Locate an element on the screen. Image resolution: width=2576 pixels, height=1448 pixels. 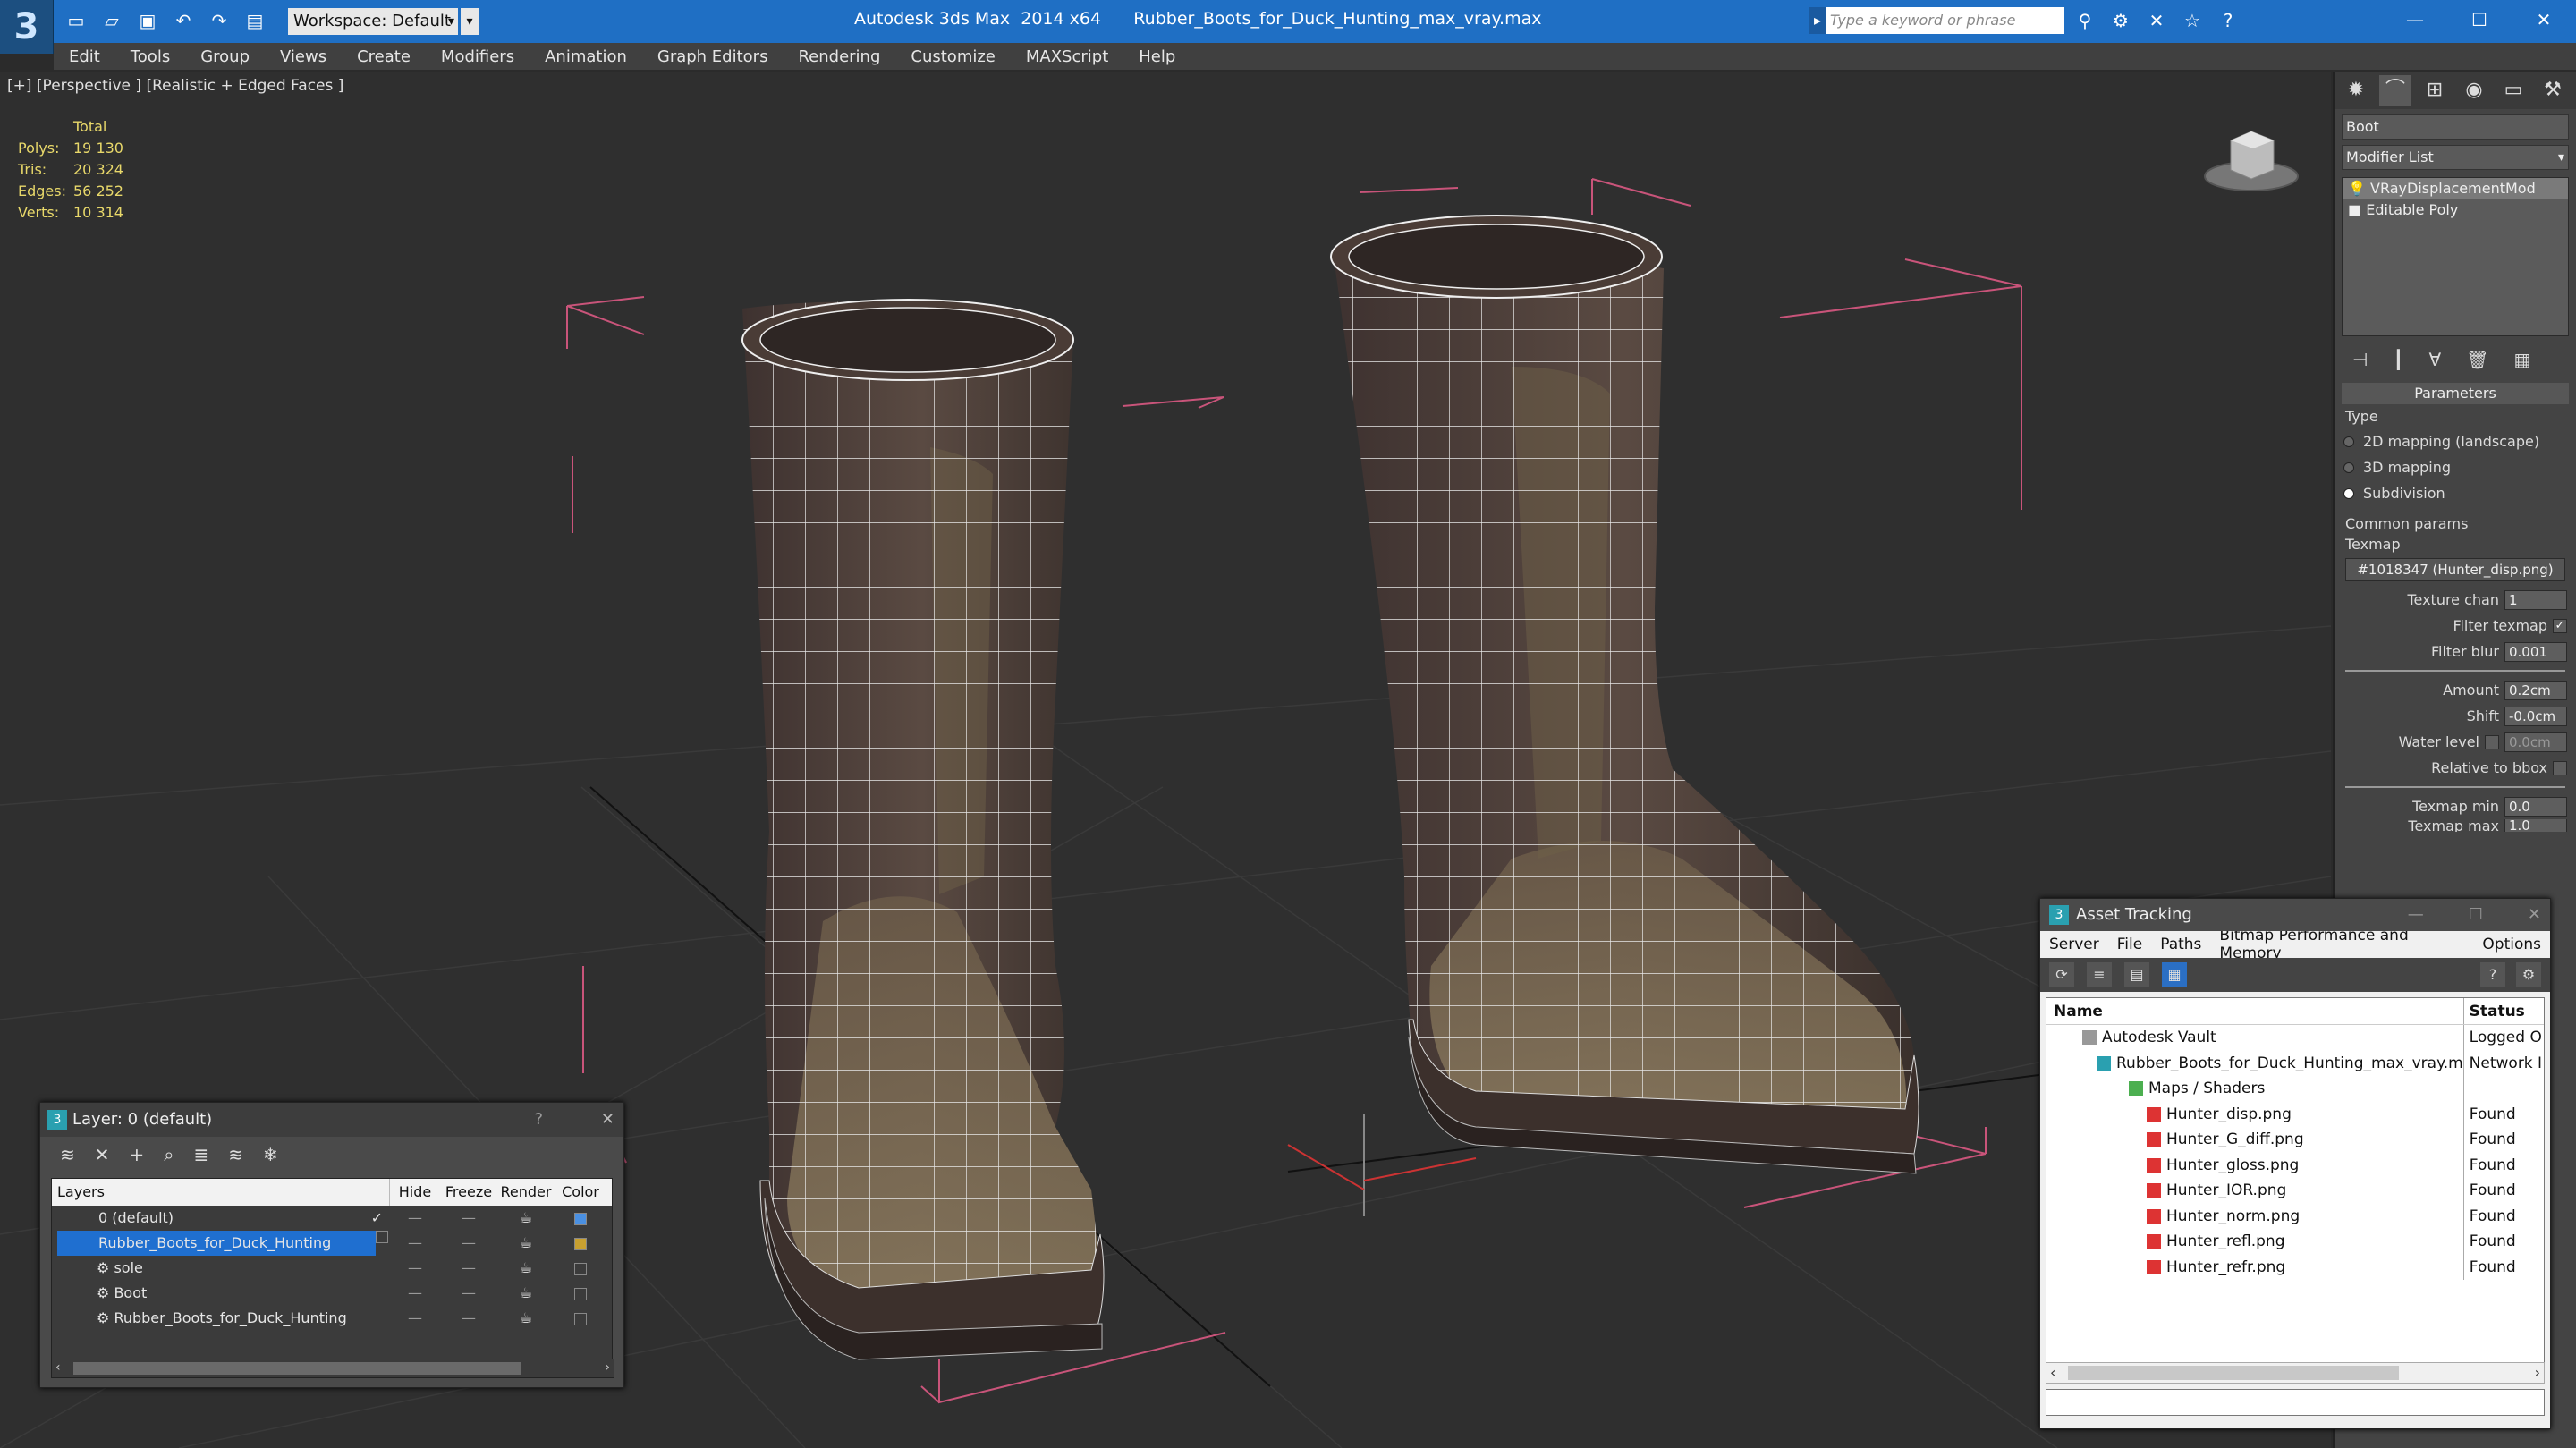
menu-create: Create is located at coordinates (384, 57).